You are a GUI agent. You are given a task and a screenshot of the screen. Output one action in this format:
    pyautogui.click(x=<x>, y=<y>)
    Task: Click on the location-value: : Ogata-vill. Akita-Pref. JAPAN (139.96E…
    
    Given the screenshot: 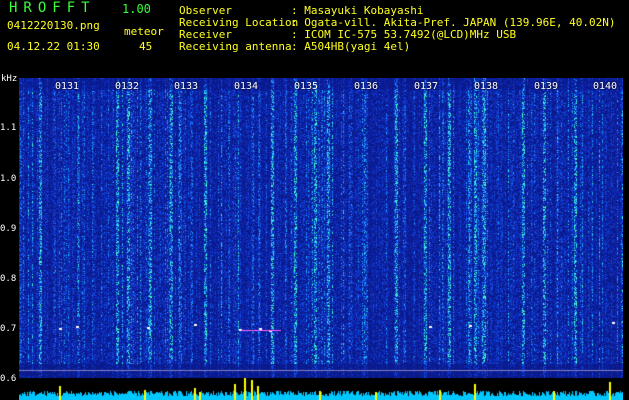 What is the action you would take?
    pyautogui.click(x=453, y=22)
    